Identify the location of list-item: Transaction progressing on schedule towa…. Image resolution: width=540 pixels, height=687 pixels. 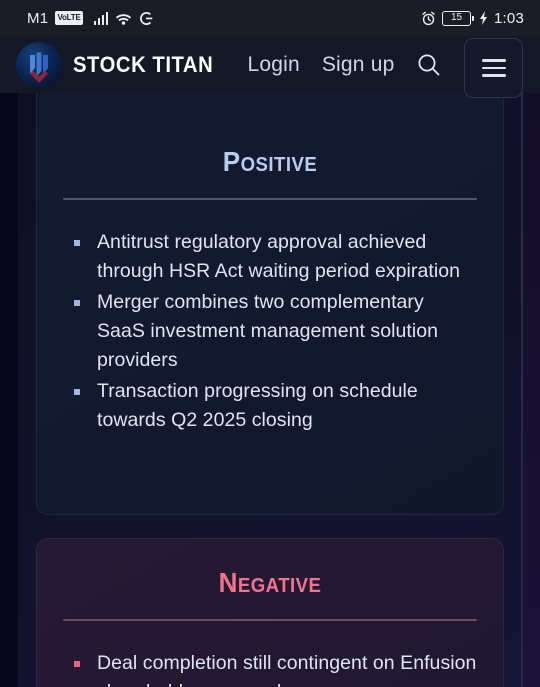
(274, 406).